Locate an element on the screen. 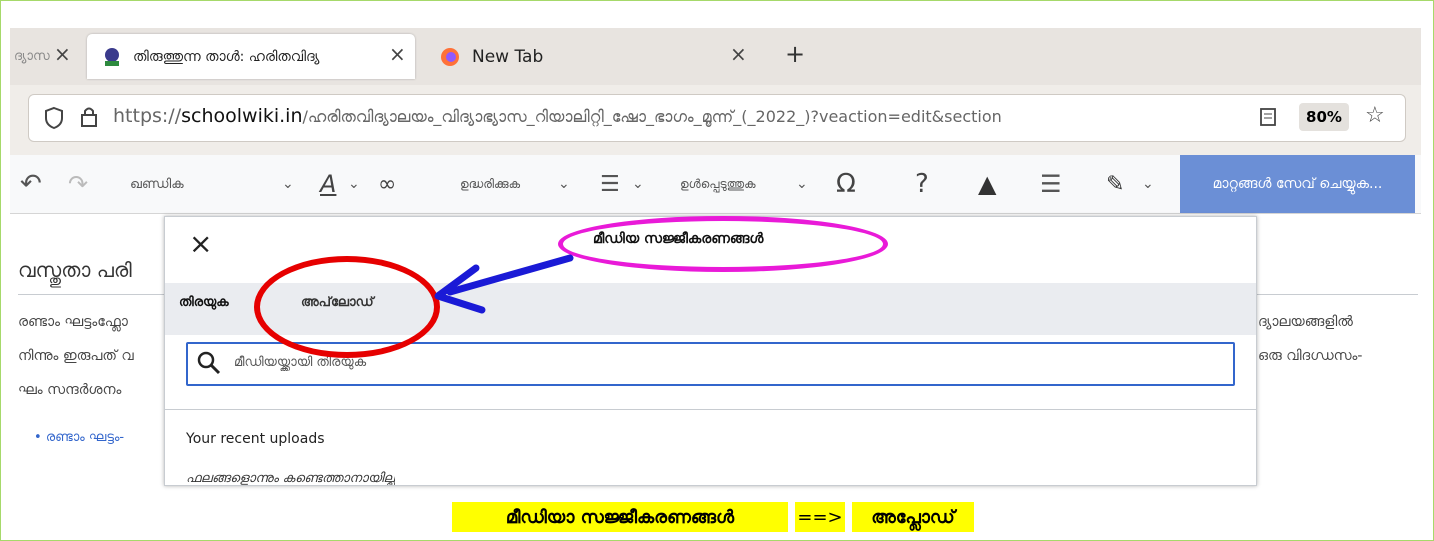 The width and height of the screenshot is (1434, 541). browser-tab-edit: തിരുത്തുന്ന താൾ: ഹരിതവിദ്യ × is located at coordinates (251, 56).